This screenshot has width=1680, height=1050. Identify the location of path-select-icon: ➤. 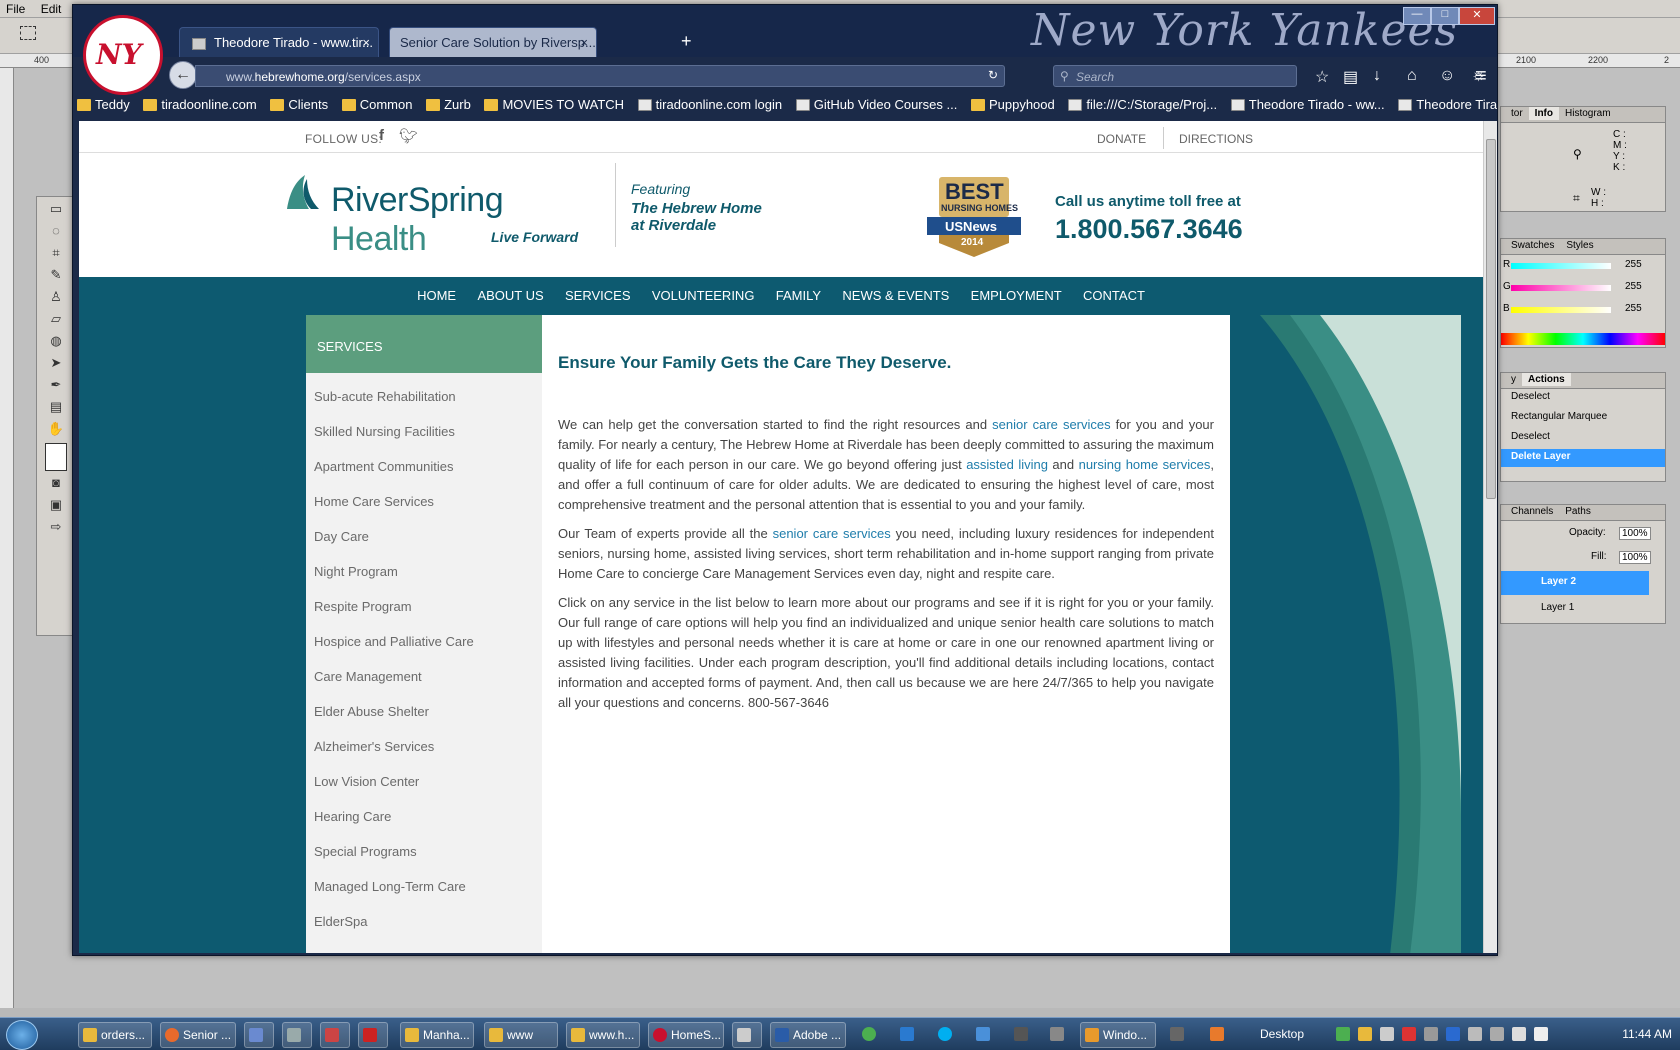
(56, 364).